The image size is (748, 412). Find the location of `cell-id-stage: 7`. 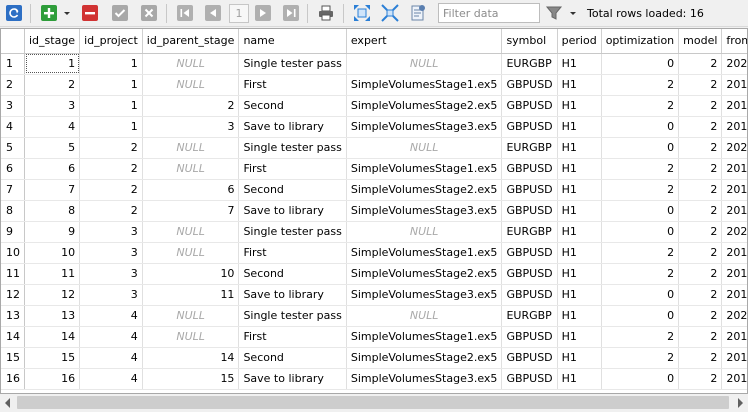

cell-id-stage: 7 is located at coordinates (52, 190).